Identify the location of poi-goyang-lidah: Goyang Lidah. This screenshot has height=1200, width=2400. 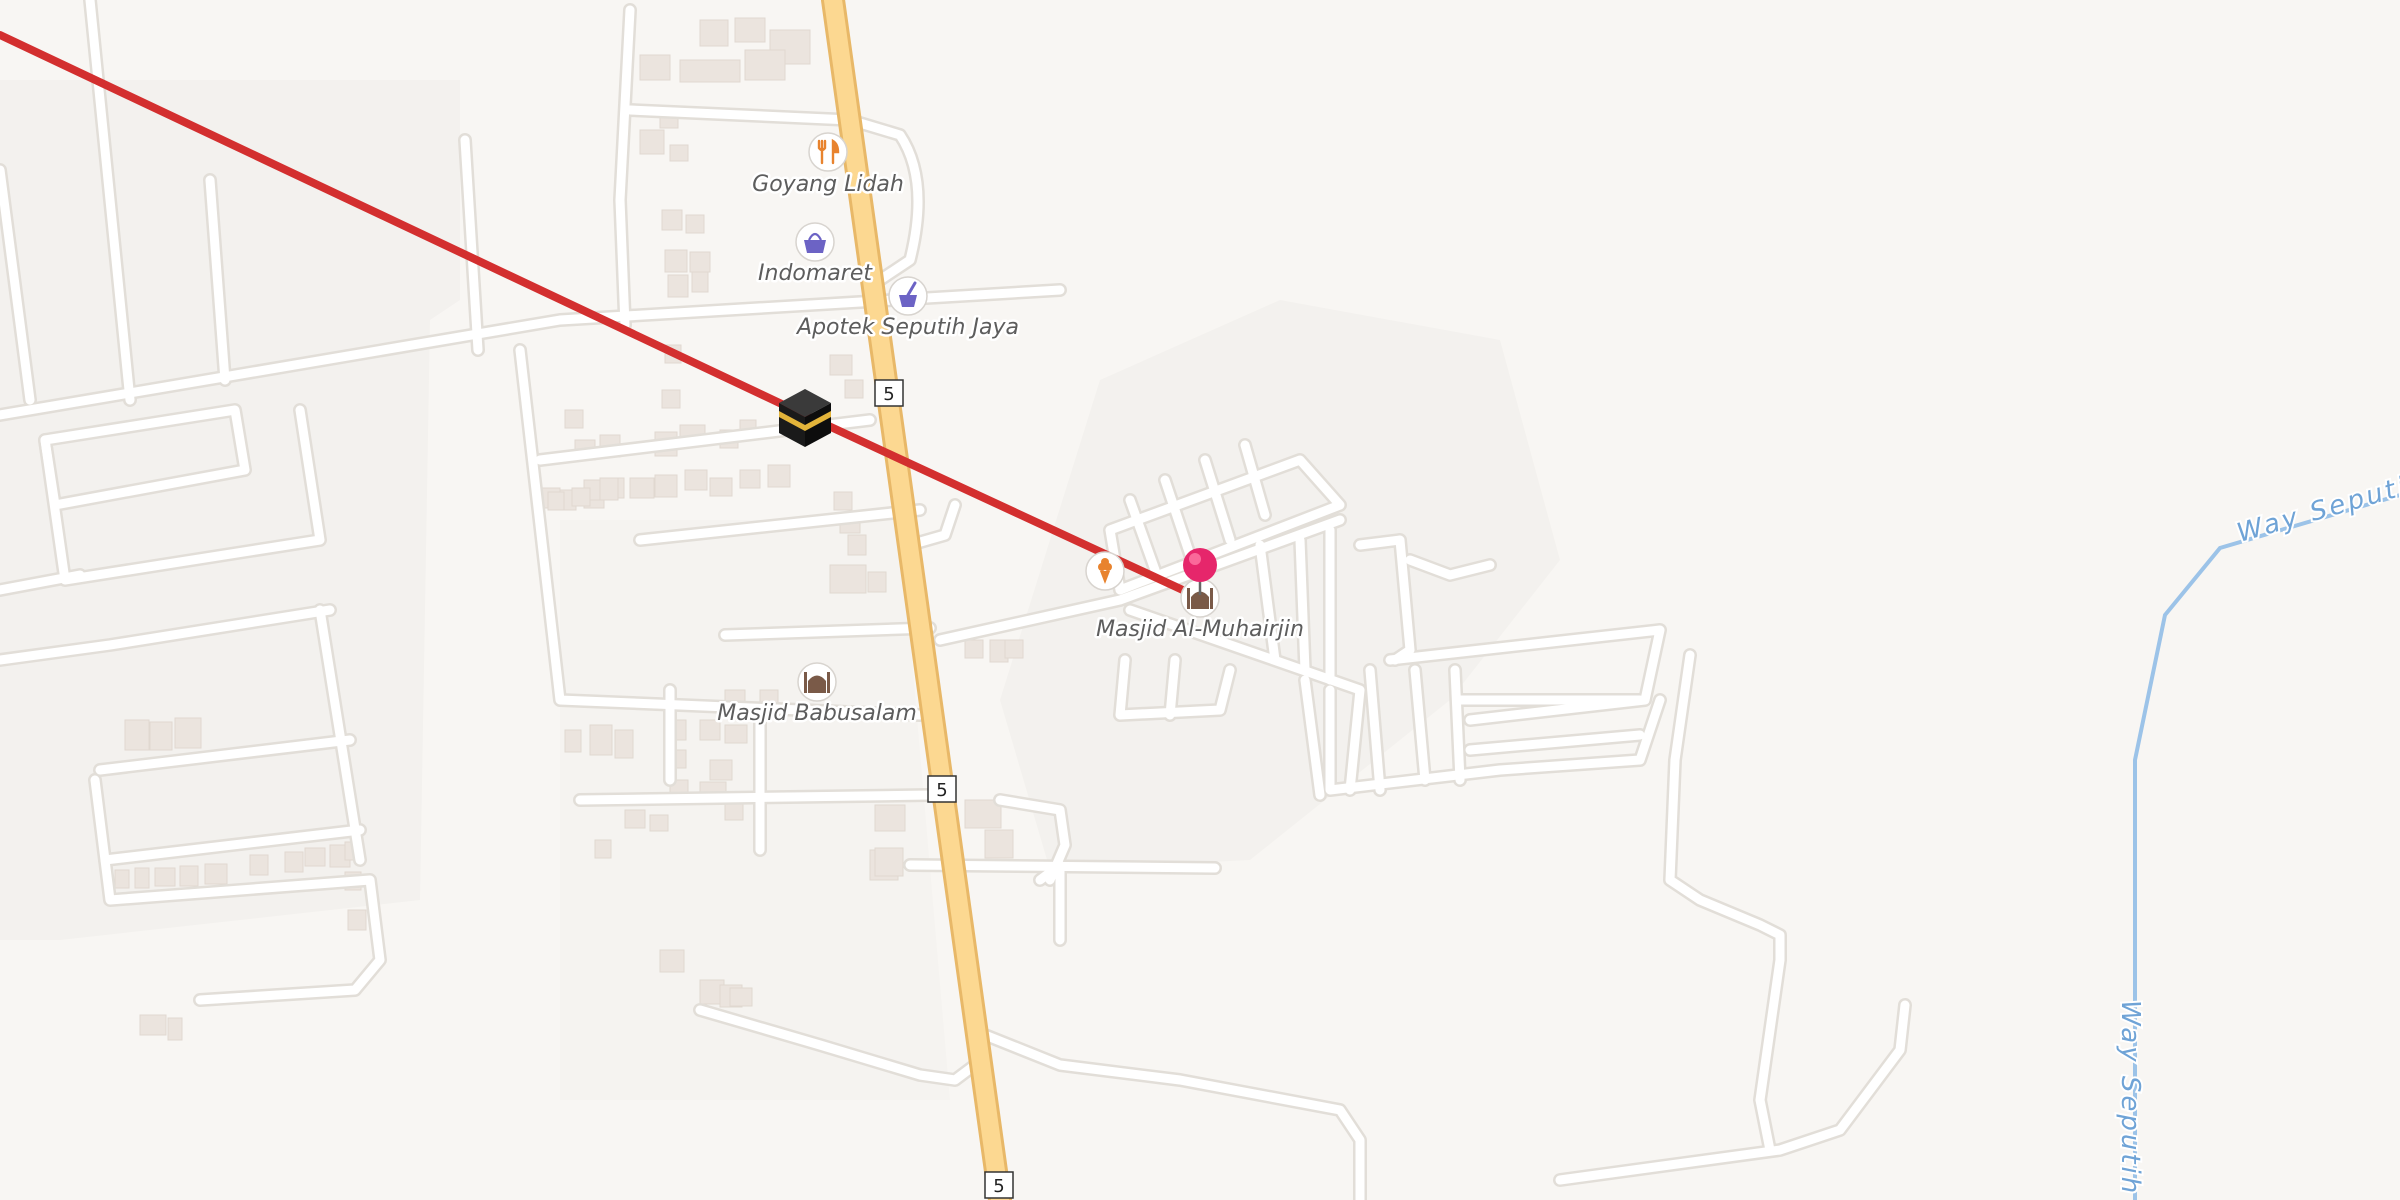
(828, 166).